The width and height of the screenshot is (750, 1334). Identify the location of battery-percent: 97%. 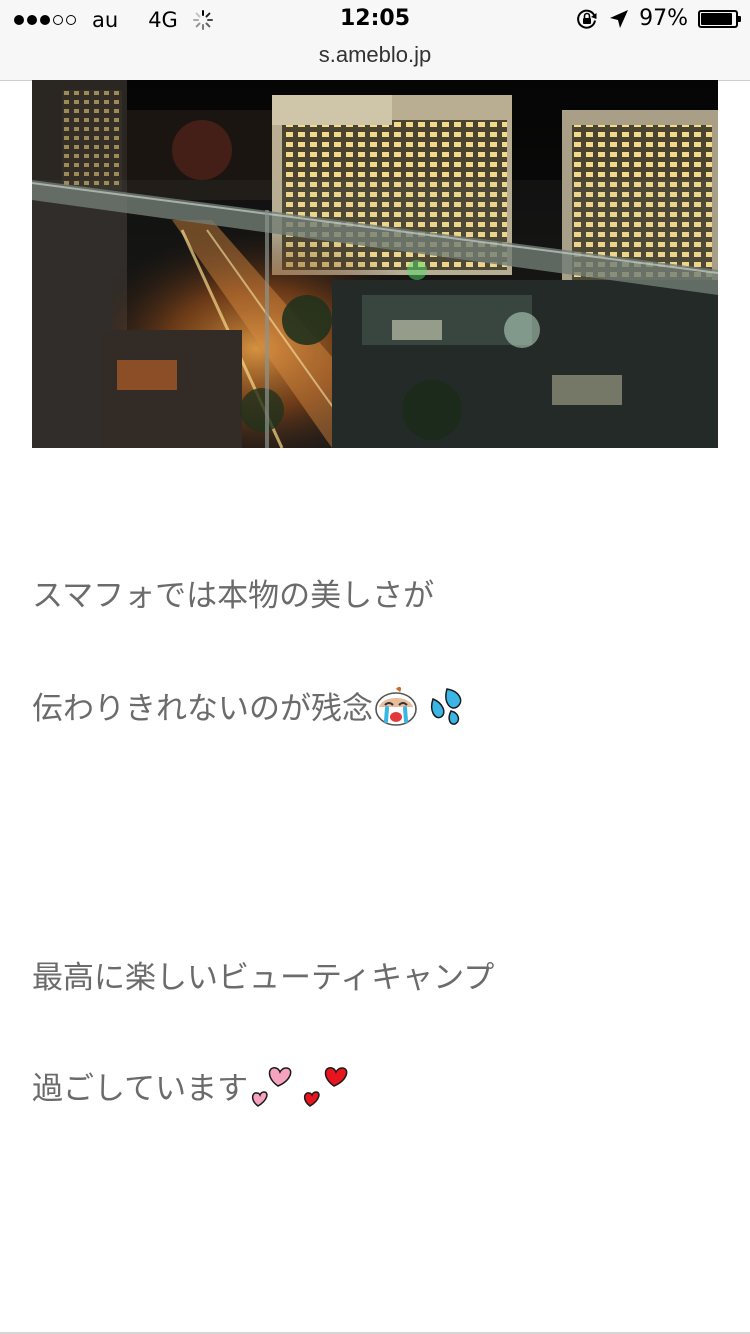
(663, 18).